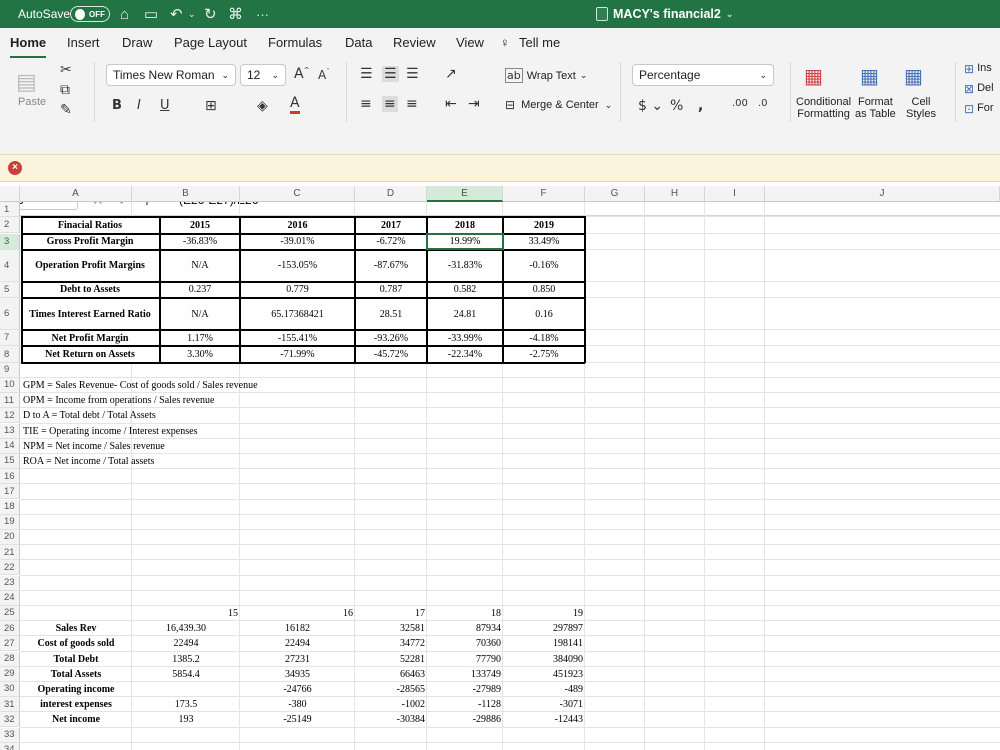  Describe the element at coordinates (615, 194) in the screenshot. I see `column-header-g: G` at that location.